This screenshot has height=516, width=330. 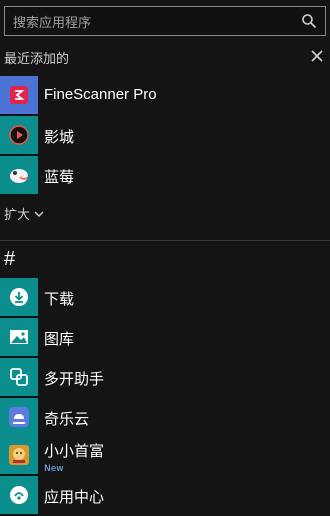 I want to click on app-item-app-center: 应用中心, so click(x=165, y=496).